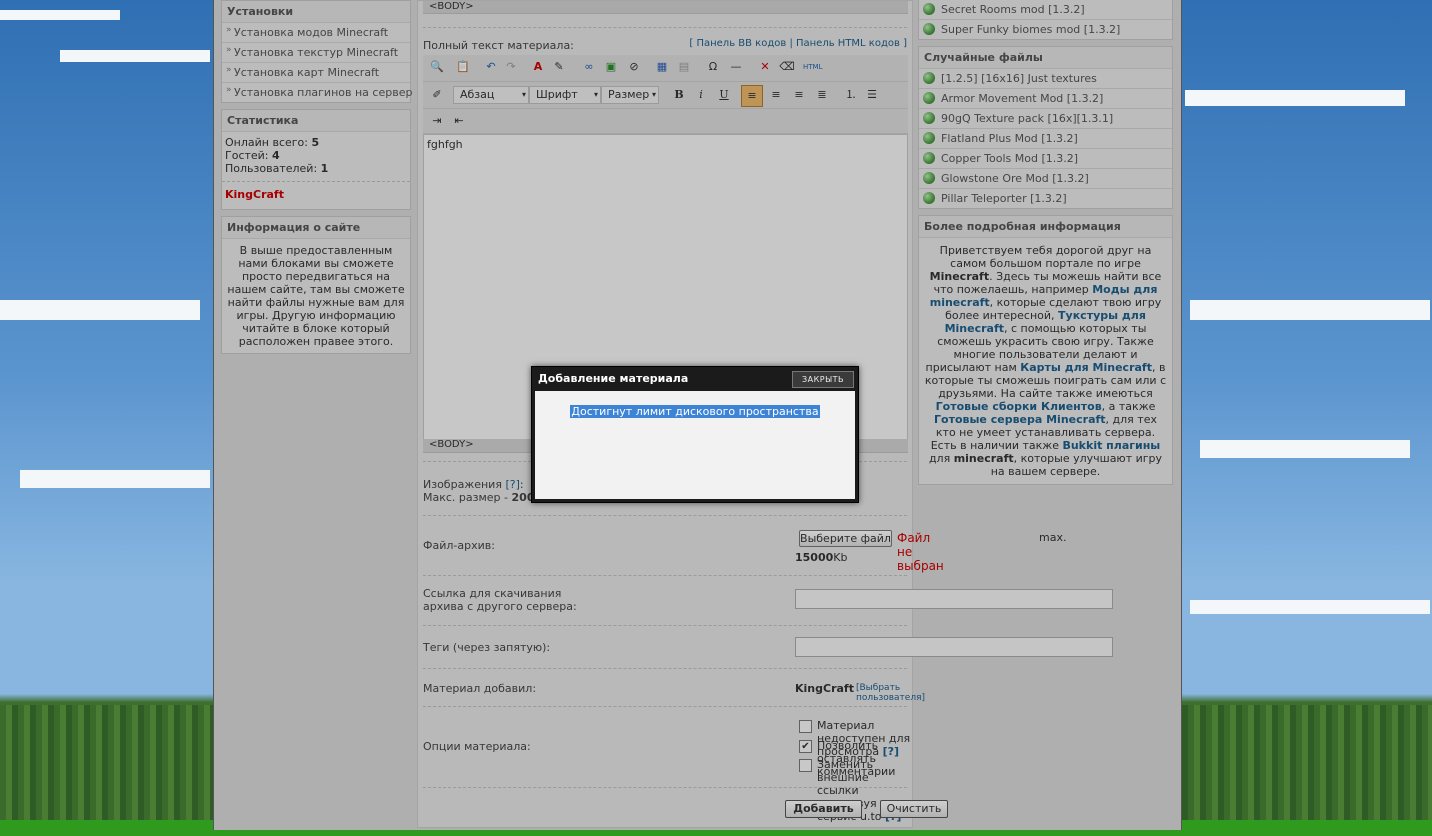  What do you see at coordinates (848, 43) in the screenshot?
I see `html-panel-link: Панель HTML кодов` at bounding box center [848, 43].